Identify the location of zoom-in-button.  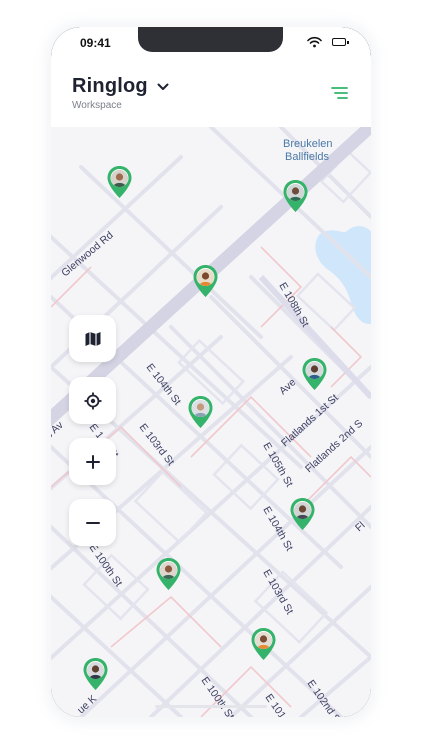
(92, 461).